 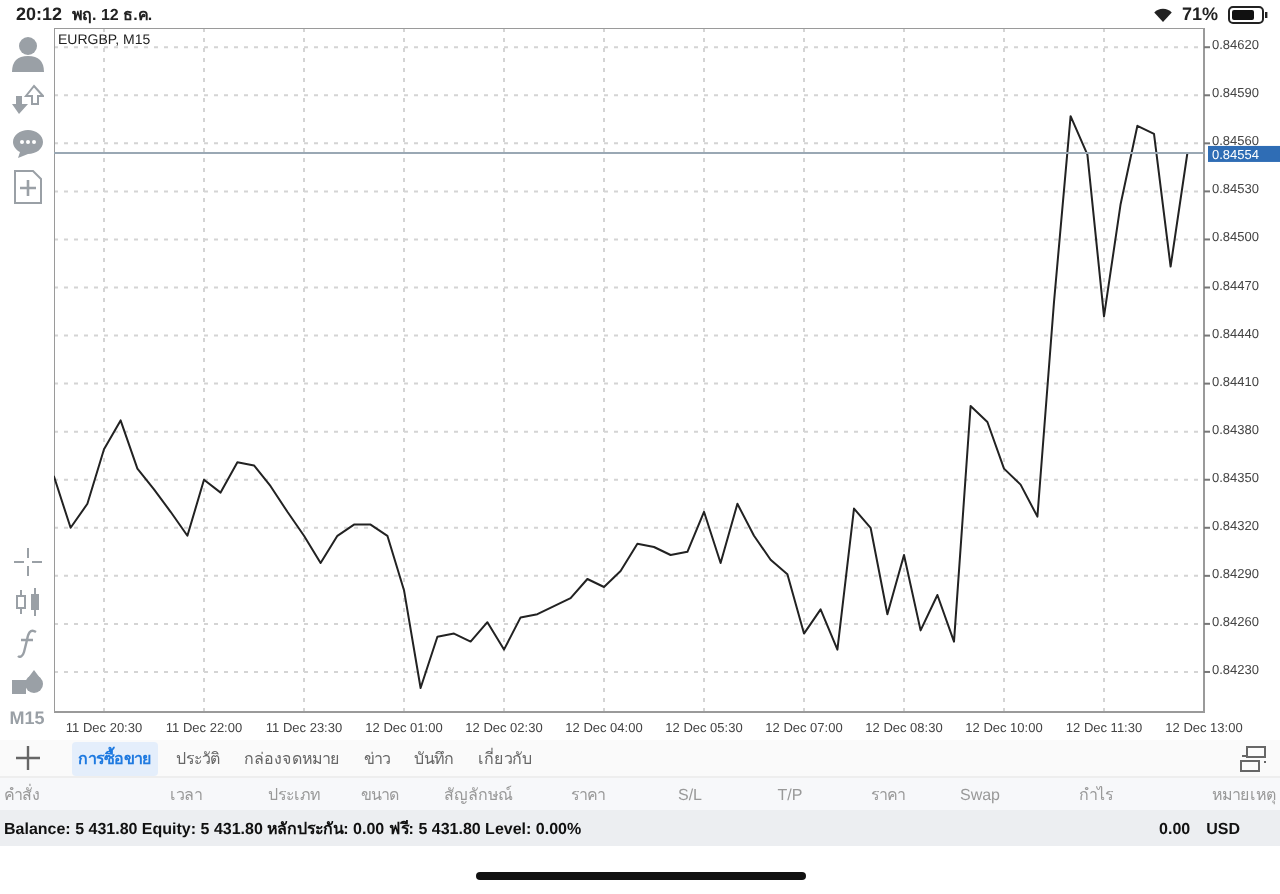 I want to click on profit-total: 0.00, so click(x=1175, y=828).